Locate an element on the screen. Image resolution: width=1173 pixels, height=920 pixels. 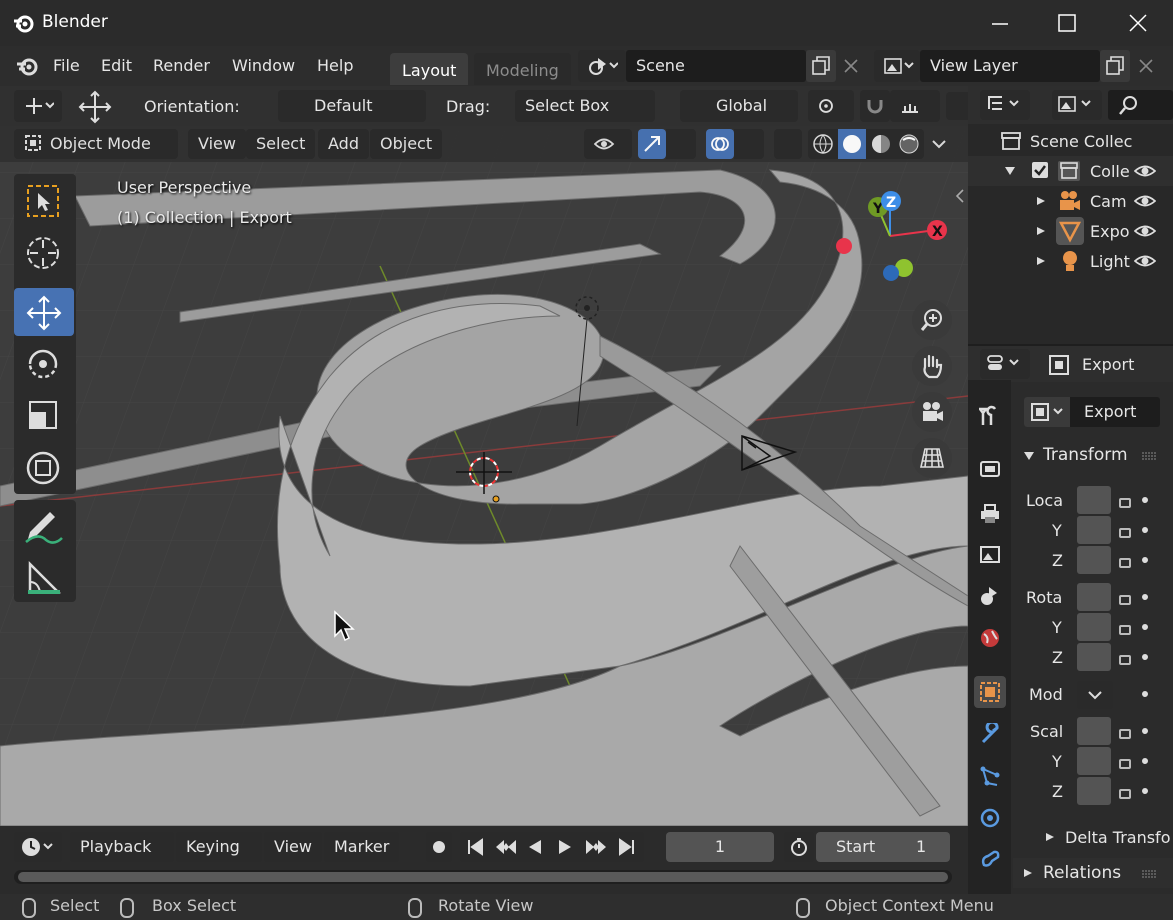
remove-viewlayer-icon is located at coordinates (1146, 66).